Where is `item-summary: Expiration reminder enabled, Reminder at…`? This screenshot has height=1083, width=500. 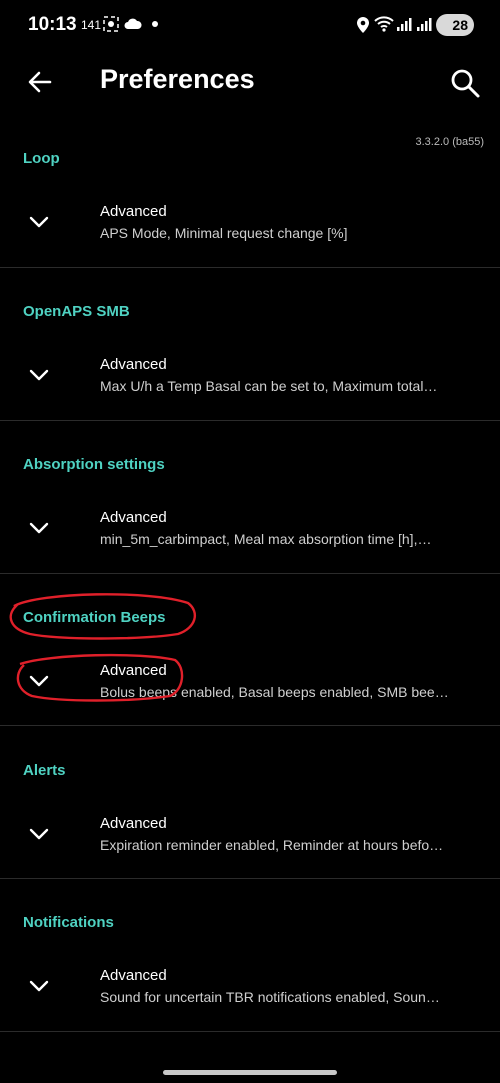
item-summary: Expiration reminder enabled, Reminder at… is located at coordinates (272, 845).